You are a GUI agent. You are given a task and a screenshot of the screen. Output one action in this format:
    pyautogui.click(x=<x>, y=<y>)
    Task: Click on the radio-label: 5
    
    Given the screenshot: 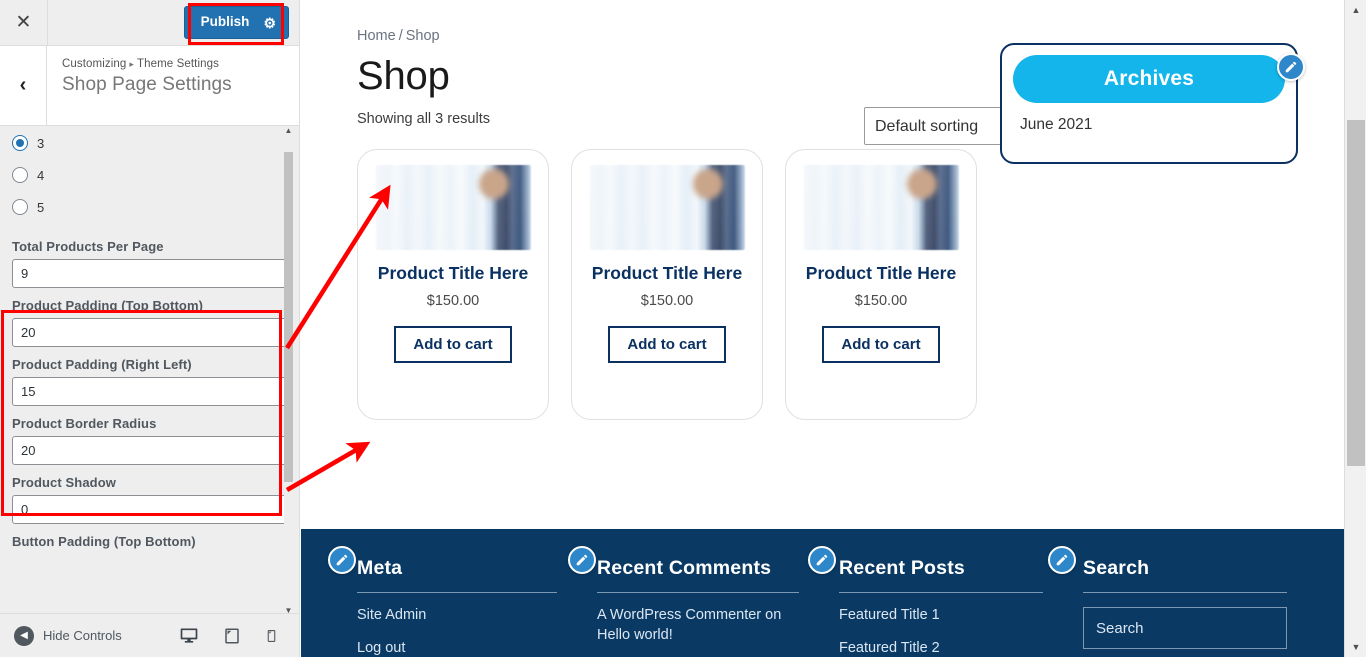 What is the action you would take?
    pyautogui.click(x=41, y=207)
    